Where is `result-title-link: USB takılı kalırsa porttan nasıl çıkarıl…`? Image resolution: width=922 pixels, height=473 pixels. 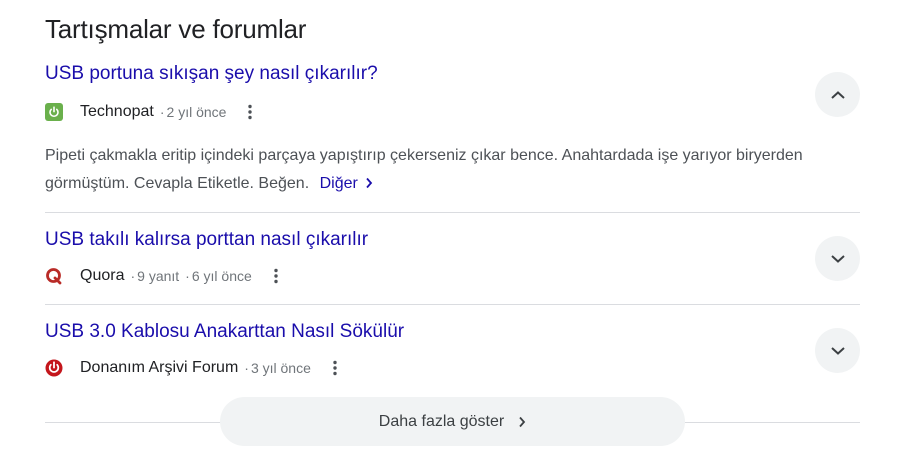 result-title-link: USB takılı kalırsa porttan nasıl çıkarıl… is located at coordinates (452, 240).